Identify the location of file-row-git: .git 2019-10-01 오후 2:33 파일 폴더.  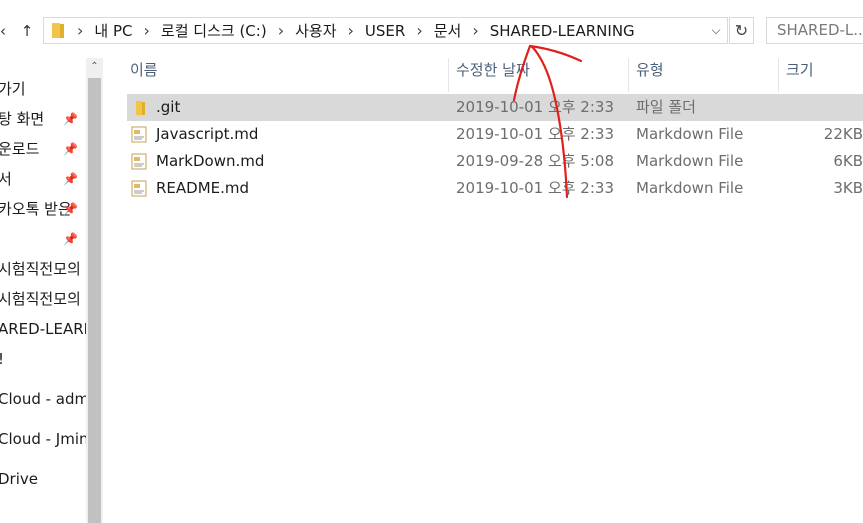
(495, 107).